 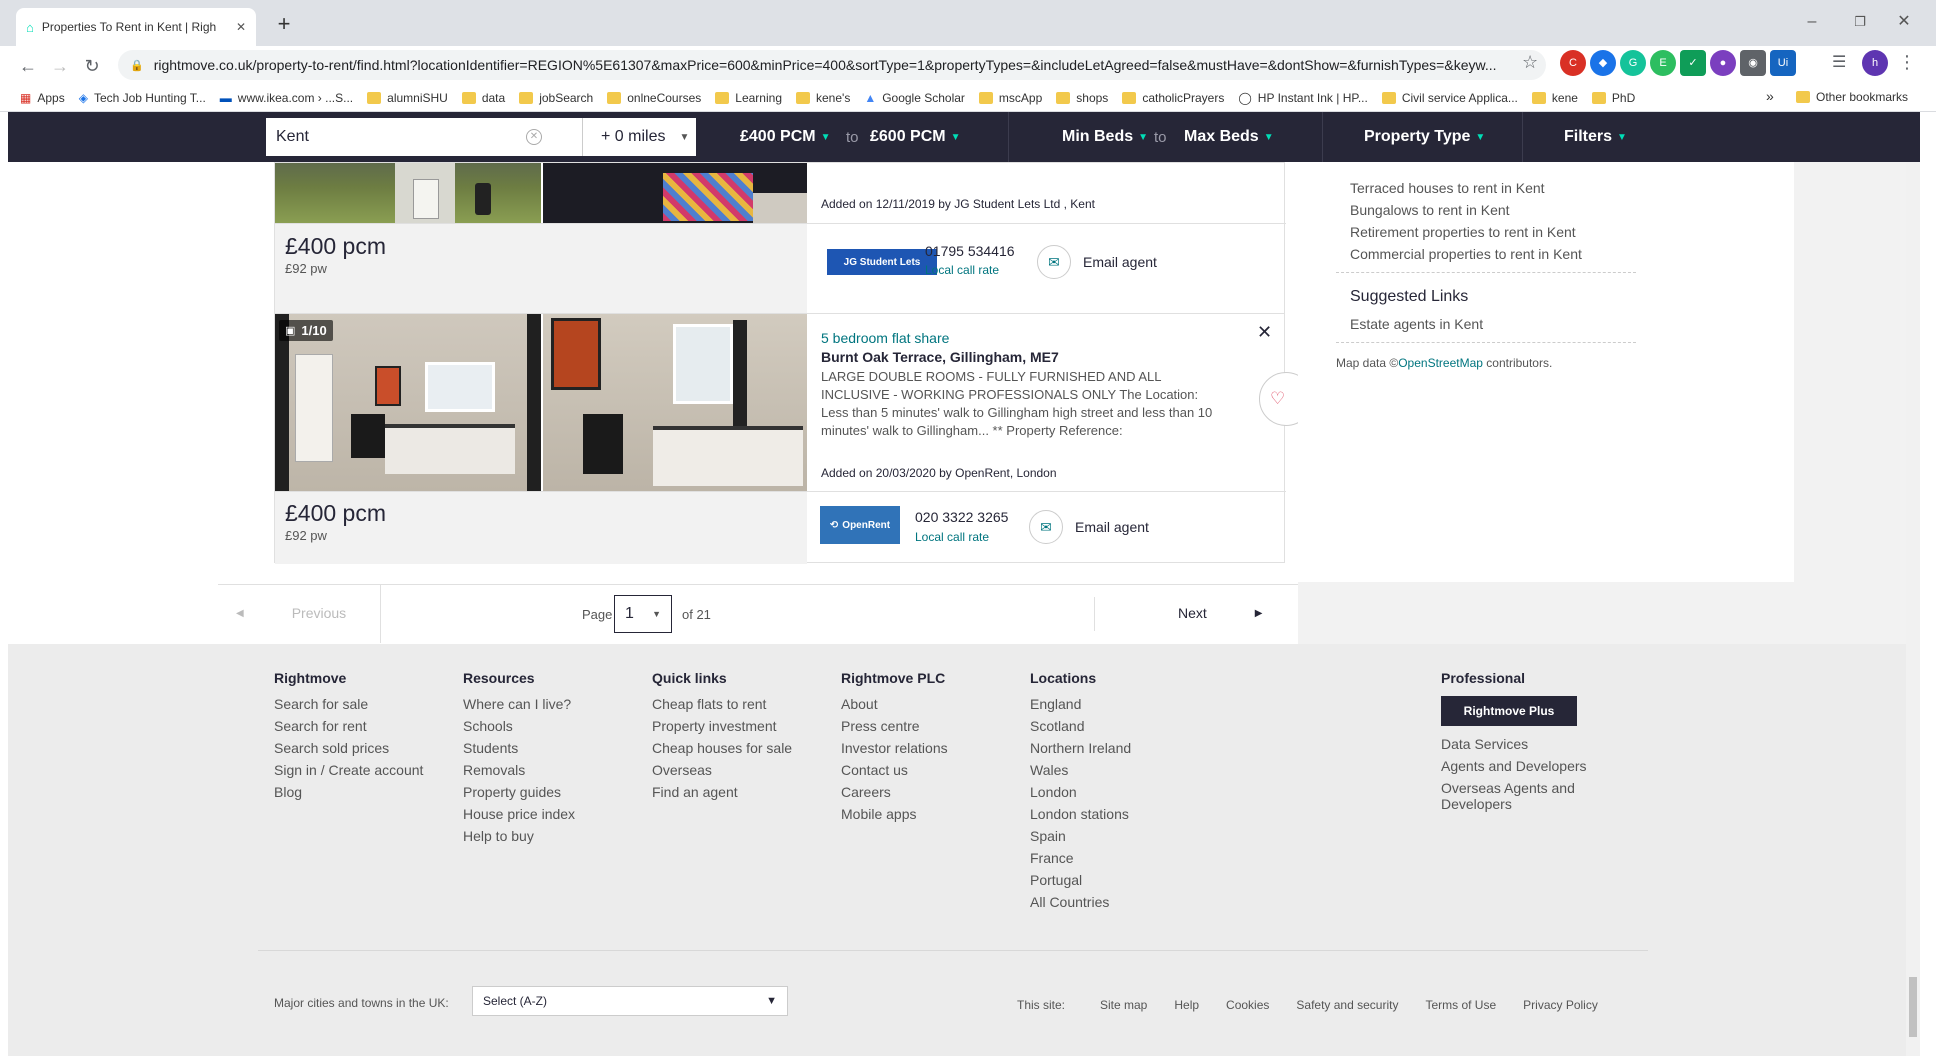 What do you see at coordinates (557, 792) in the screenshot?
I see `footer-link: Property guides` at bounding box center [557, 792].